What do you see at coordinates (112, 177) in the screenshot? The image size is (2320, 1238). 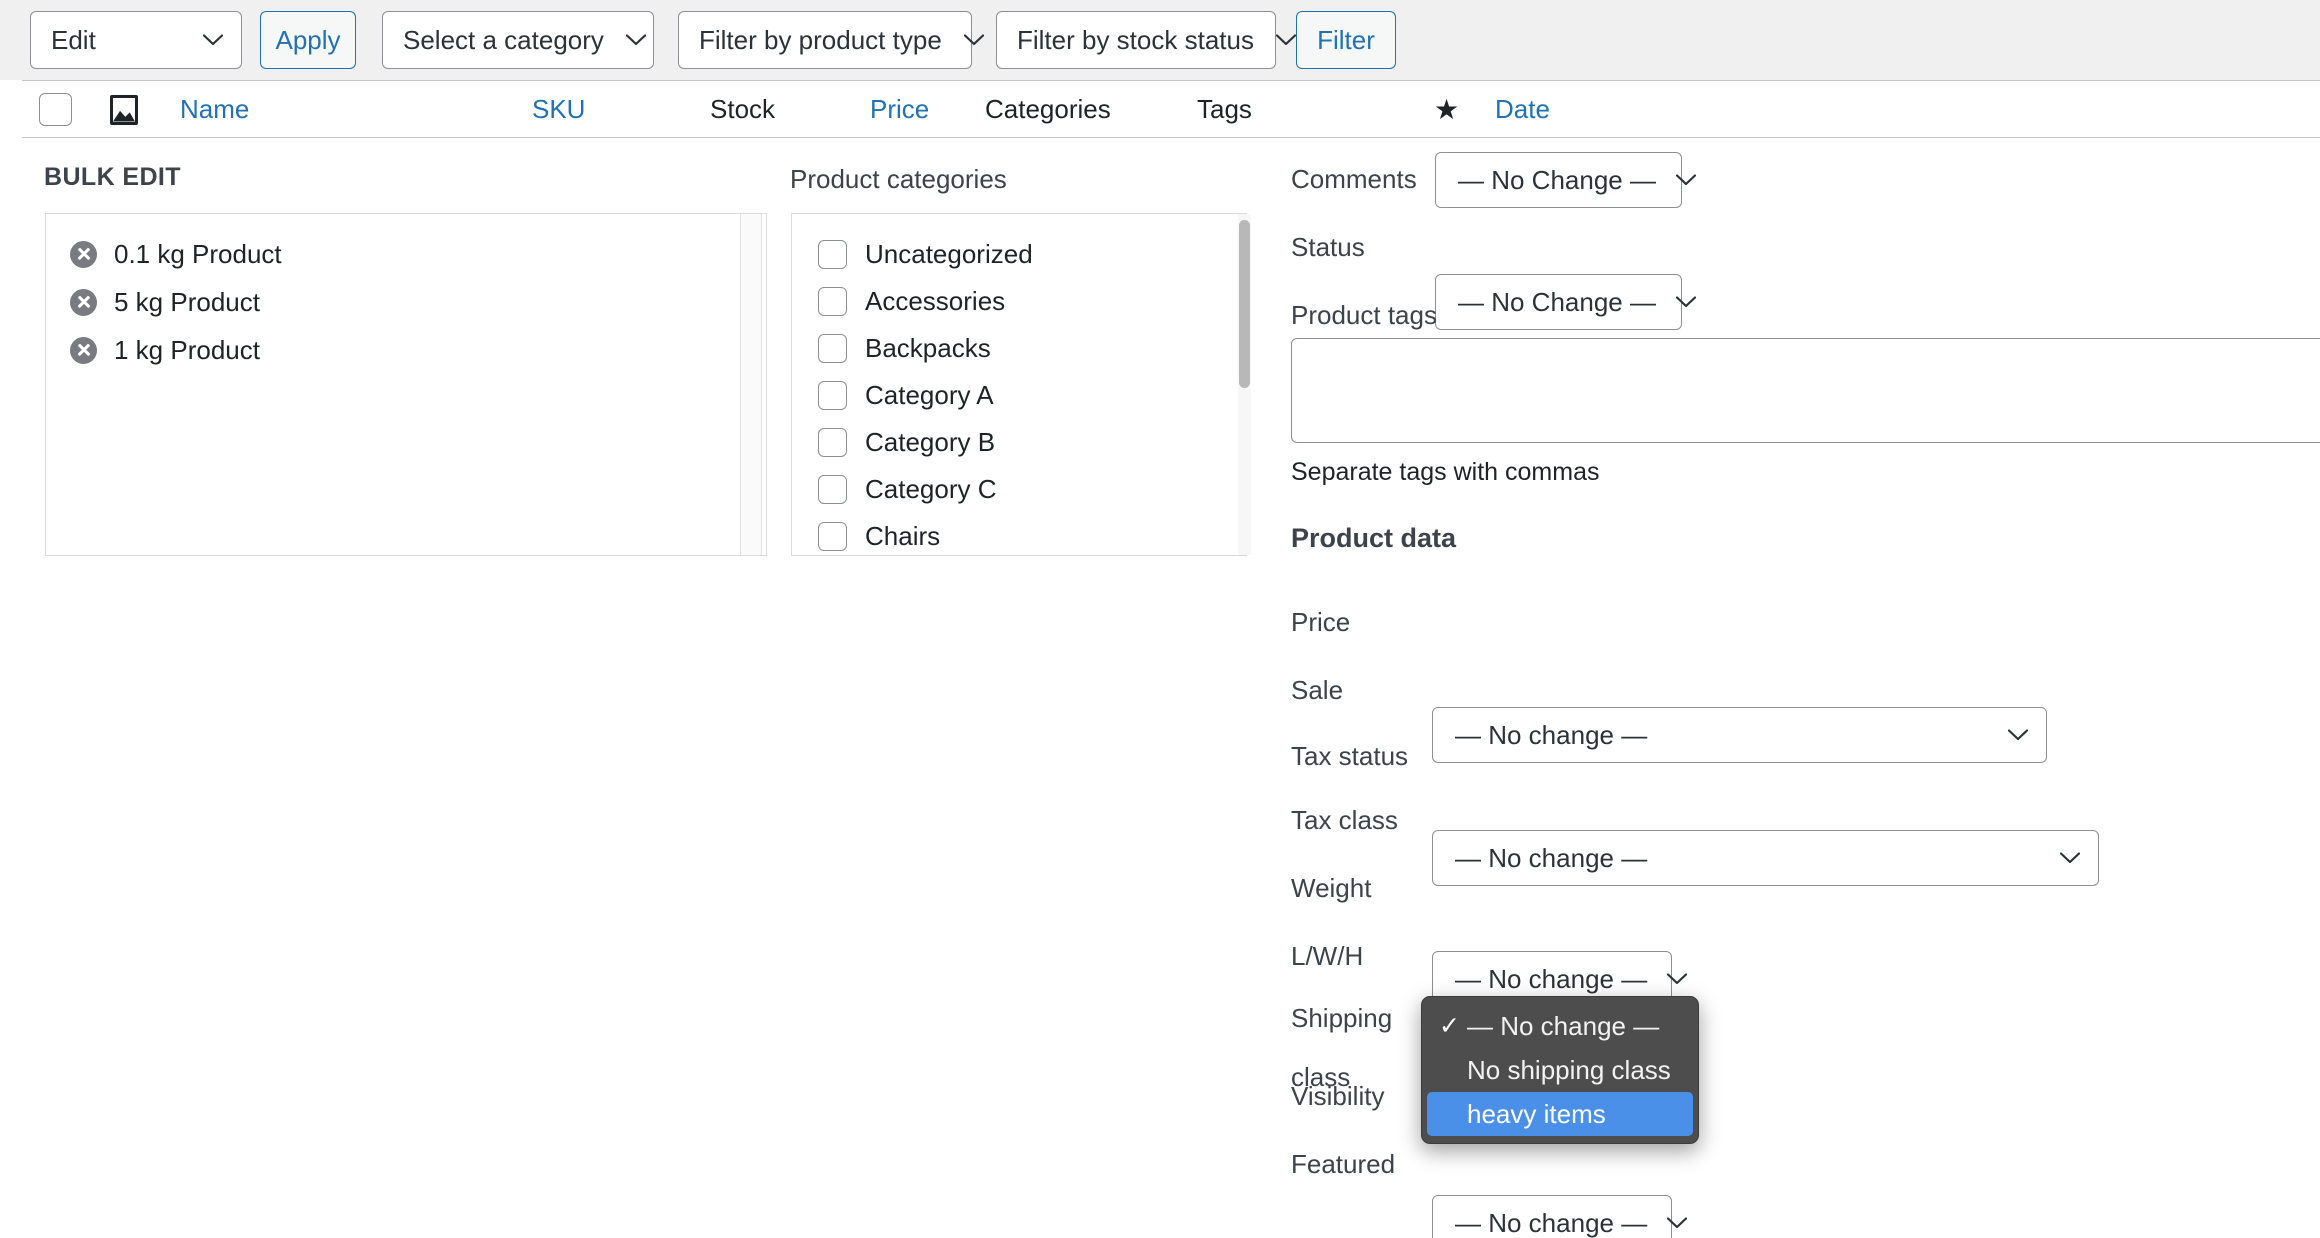 I see `bulk-edit-title: BULK EDIT` at bounding box center [112, 177].